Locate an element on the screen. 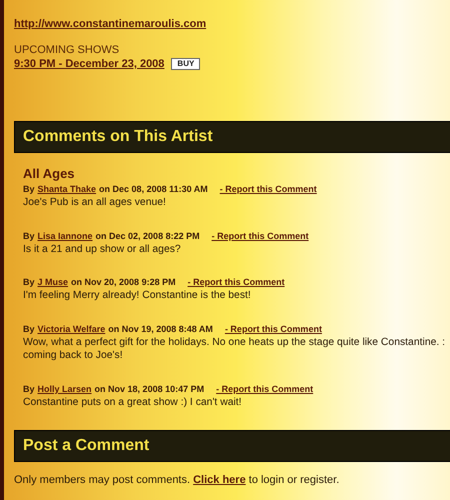 The width and height of the screenshot is (450, 500). comment-text: coming back to Joe's! is located at coordinates (73, 356).